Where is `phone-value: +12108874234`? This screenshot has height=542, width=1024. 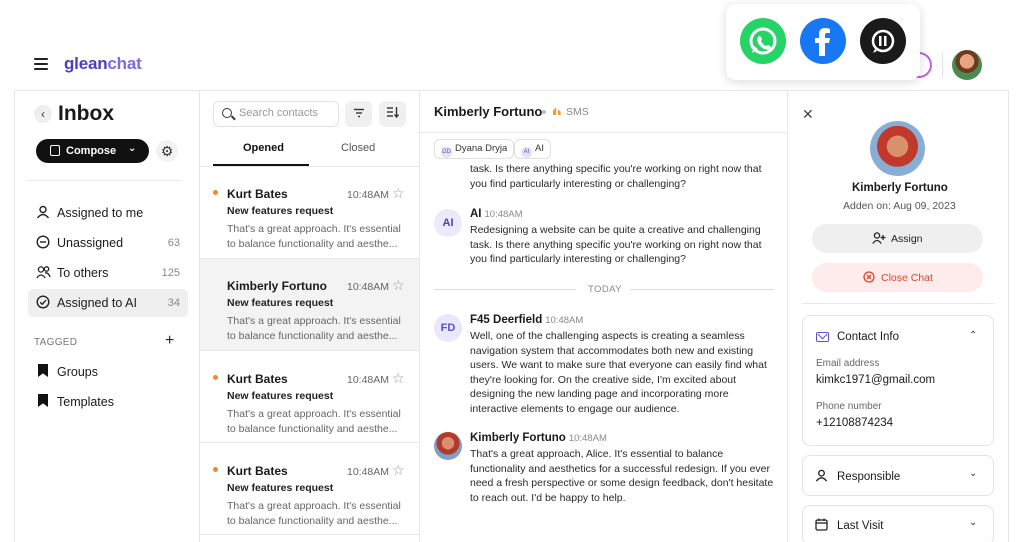 phone-value: +12108874234 is located at coordinates (855, 423).